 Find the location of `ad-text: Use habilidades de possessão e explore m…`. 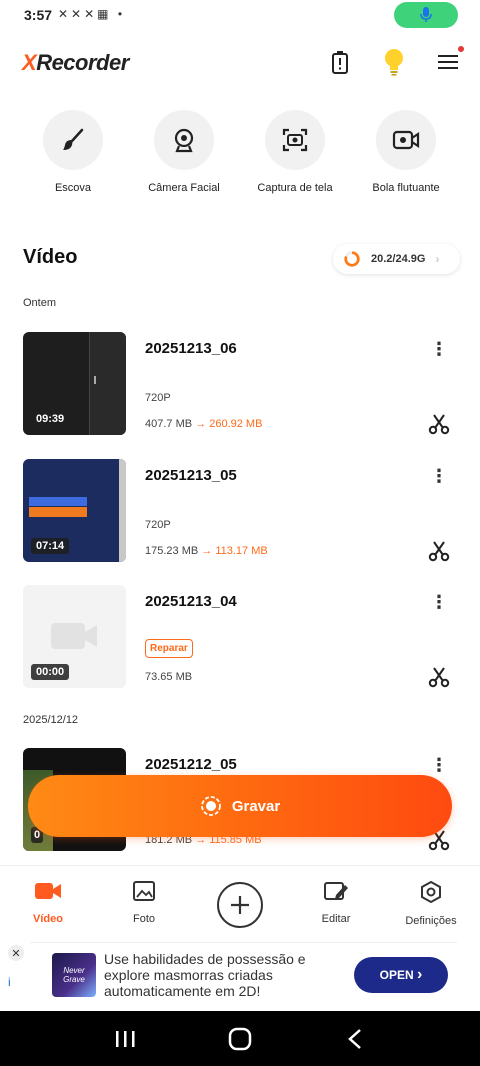

ad-text: Use habilidades de possessão e explore m… is located at coordinates (224, 975).